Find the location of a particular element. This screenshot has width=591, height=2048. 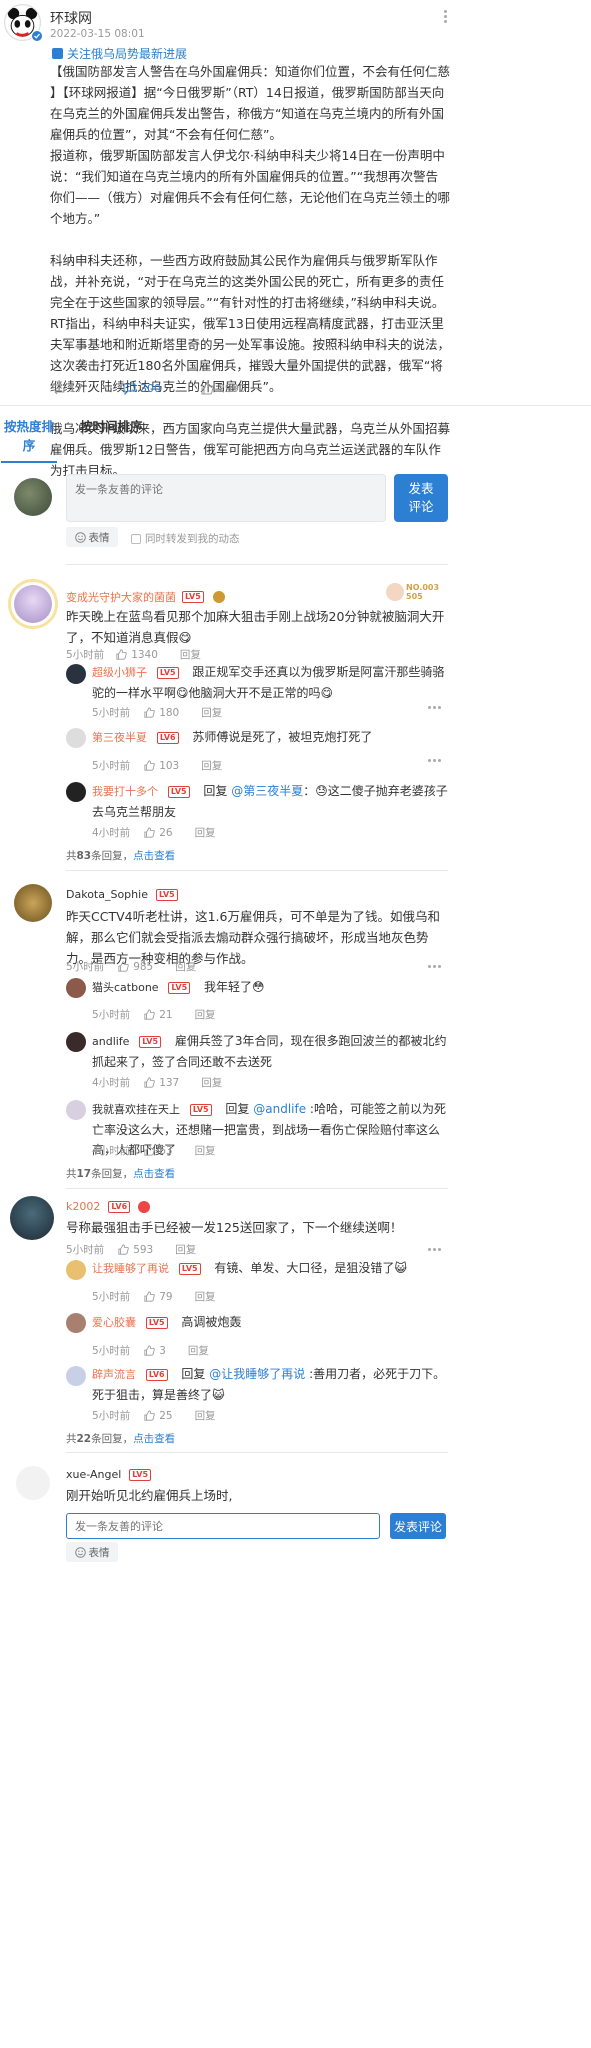

like-button: 63 is located at coordinates (158, 1151).